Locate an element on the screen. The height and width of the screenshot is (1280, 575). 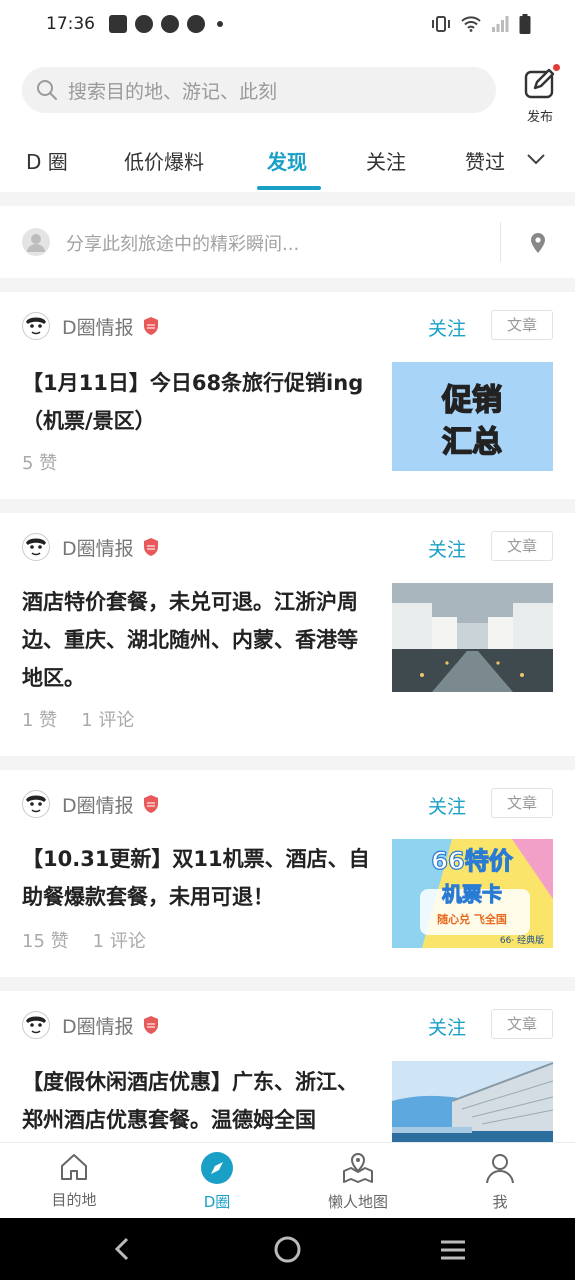
nav-lazy-map: 懒人地图 is located at coordinates (358, 1181).